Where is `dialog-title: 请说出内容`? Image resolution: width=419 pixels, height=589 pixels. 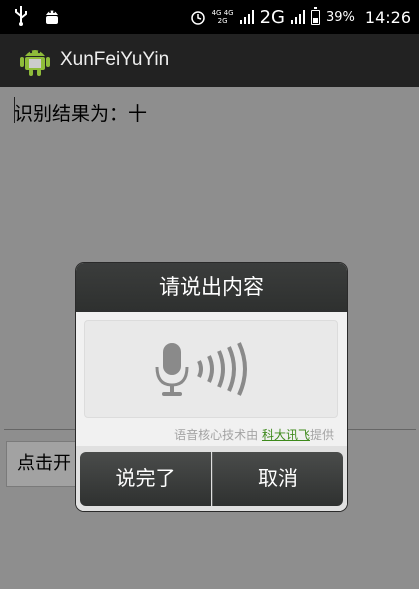
dialog-title: 请说出内容 is located at coordinates (211, 287).